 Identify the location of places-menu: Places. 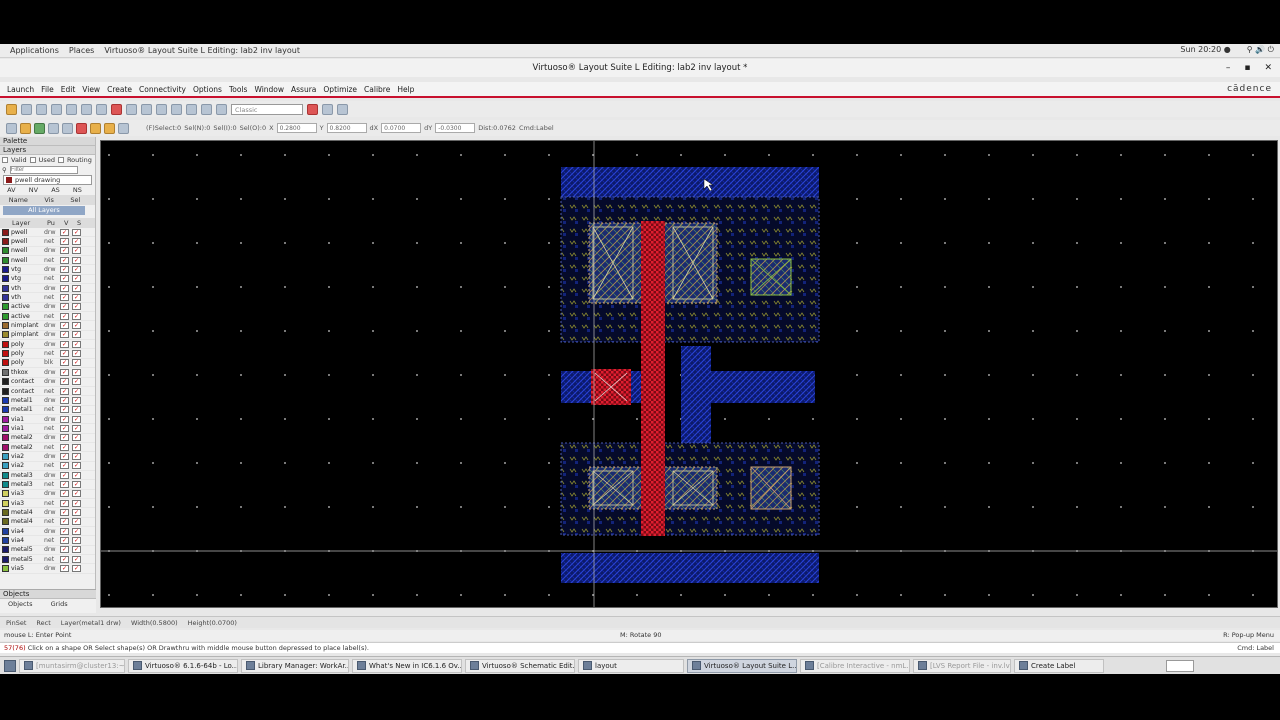
(81, 50).